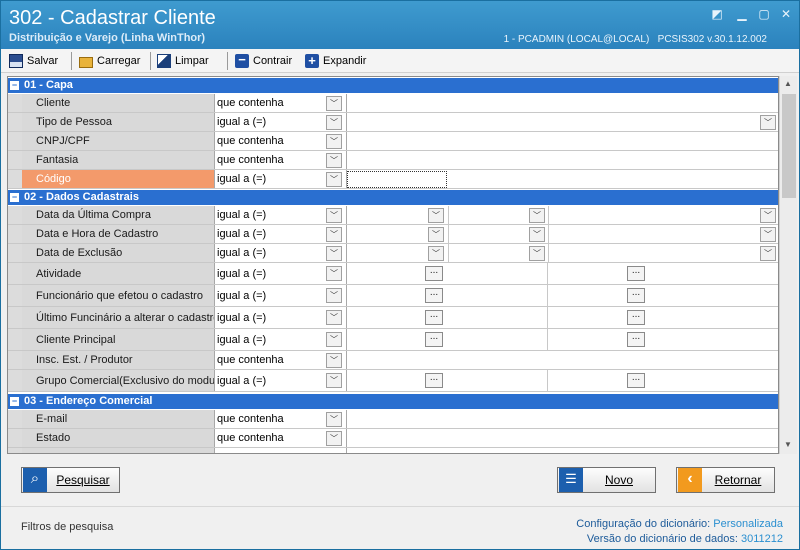 Image resolution: width=800 pixels, height=550 pixels. Describe the element at coordinates (118, 179) in the screenshot. I see `row-label: Código` at that location.